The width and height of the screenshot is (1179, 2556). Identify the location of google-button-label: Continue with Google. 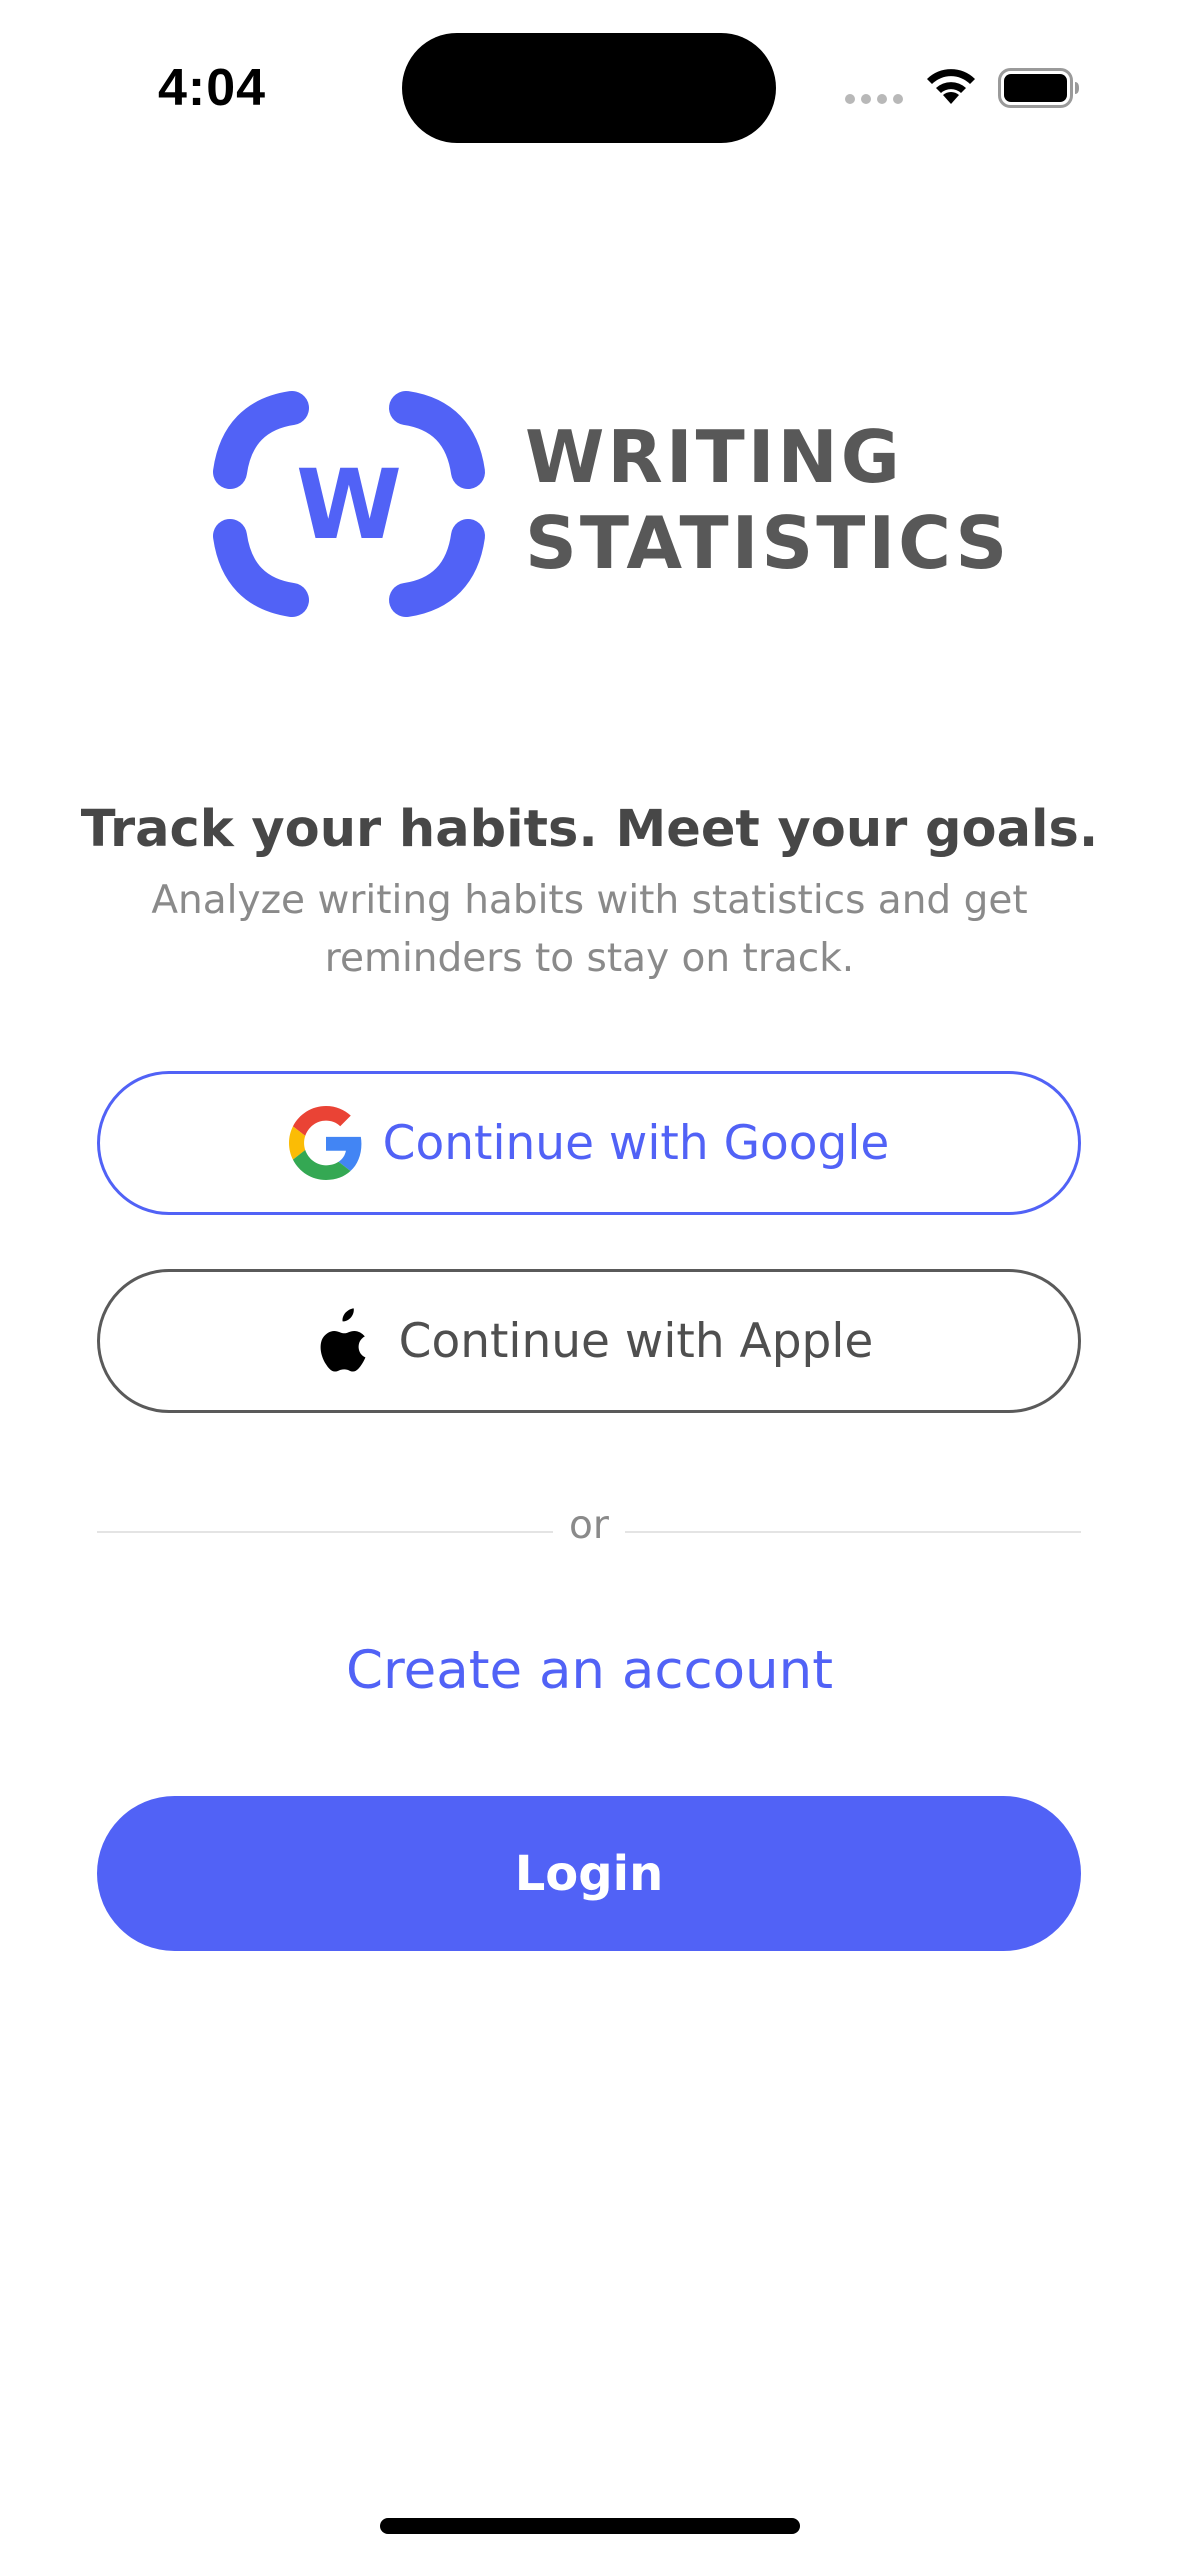
(636, 1143).